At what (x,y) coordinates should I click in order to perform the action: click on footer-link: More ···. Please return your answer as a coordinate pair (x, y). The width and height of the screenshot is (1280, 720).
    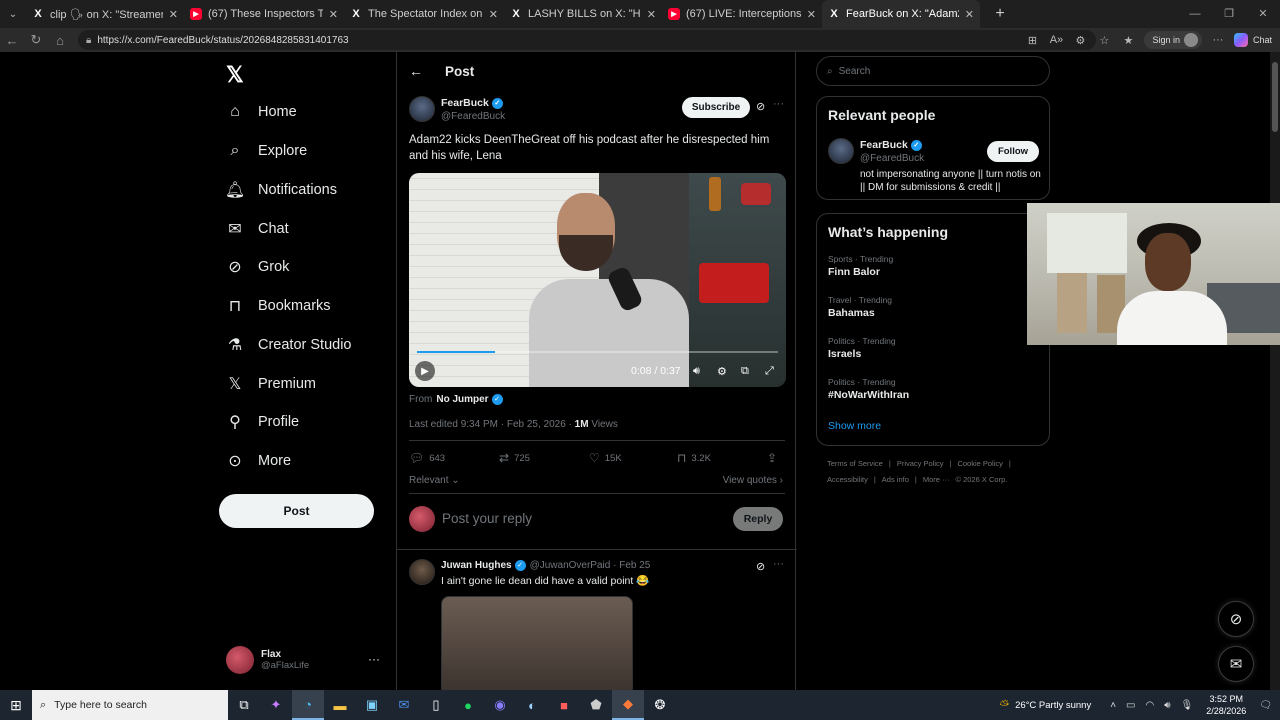
    Looking at the image, I should click on (936, 479).